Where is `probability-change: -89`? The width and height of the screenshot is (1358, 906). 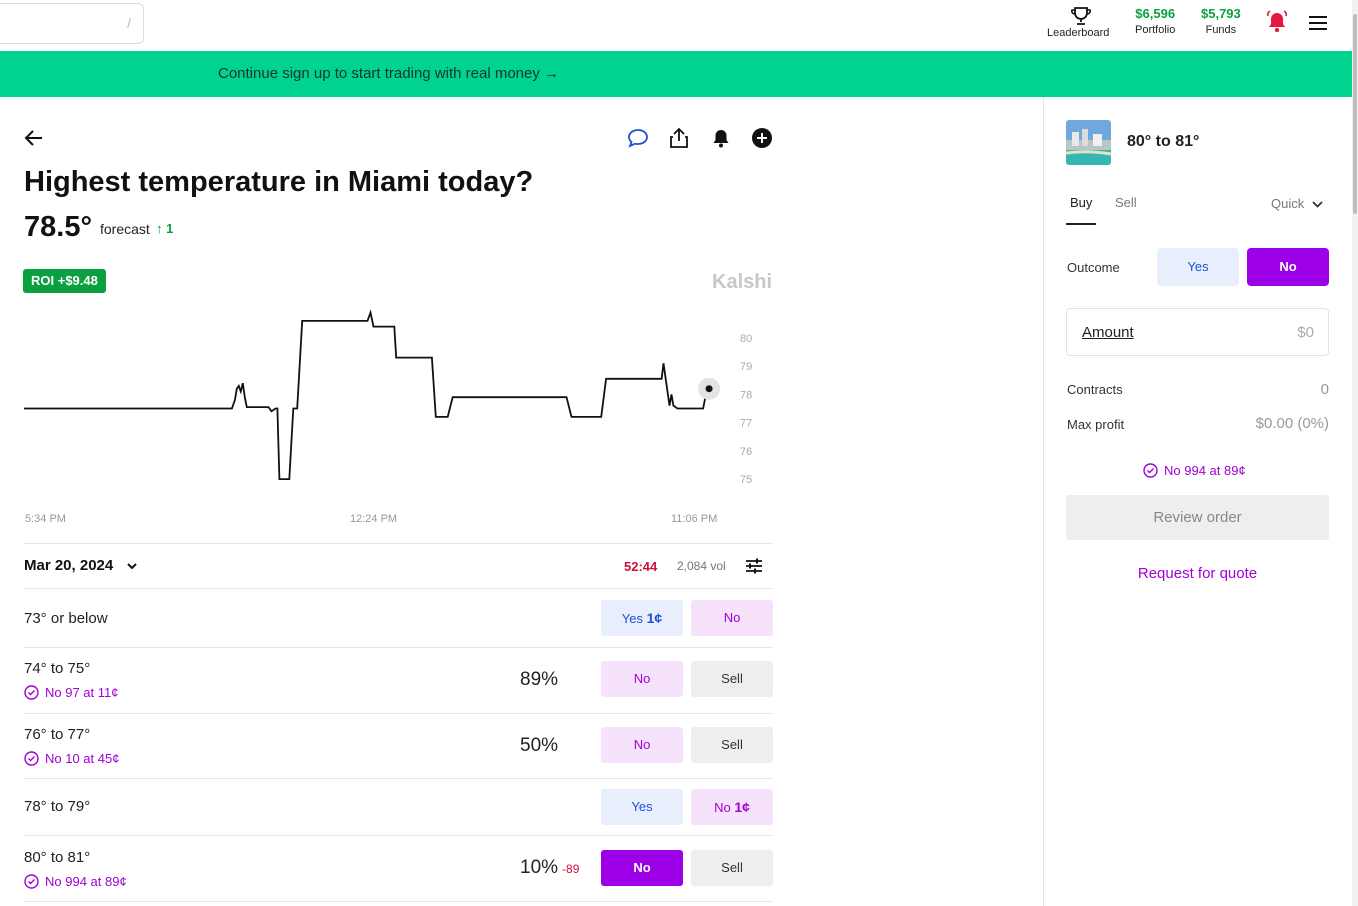
probability-change: -89 is located at coordinates (571, 869).